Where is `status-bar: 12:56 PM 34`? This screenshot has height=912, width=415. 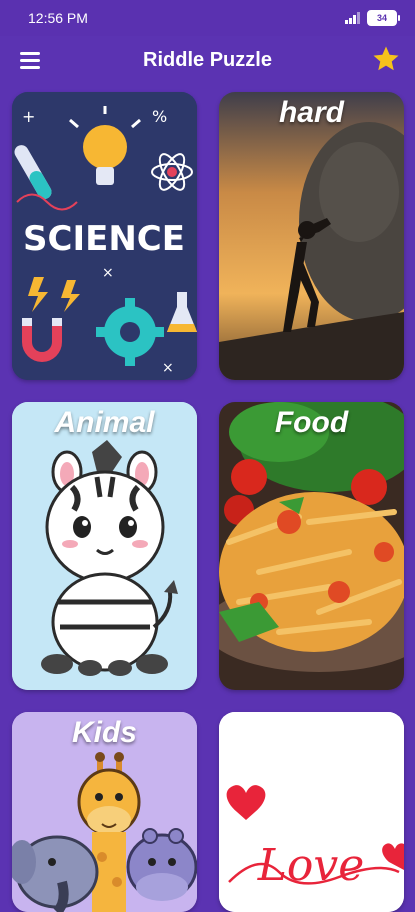 status-bar: 12:56 PM 34 is located at coordinates (207, 18).